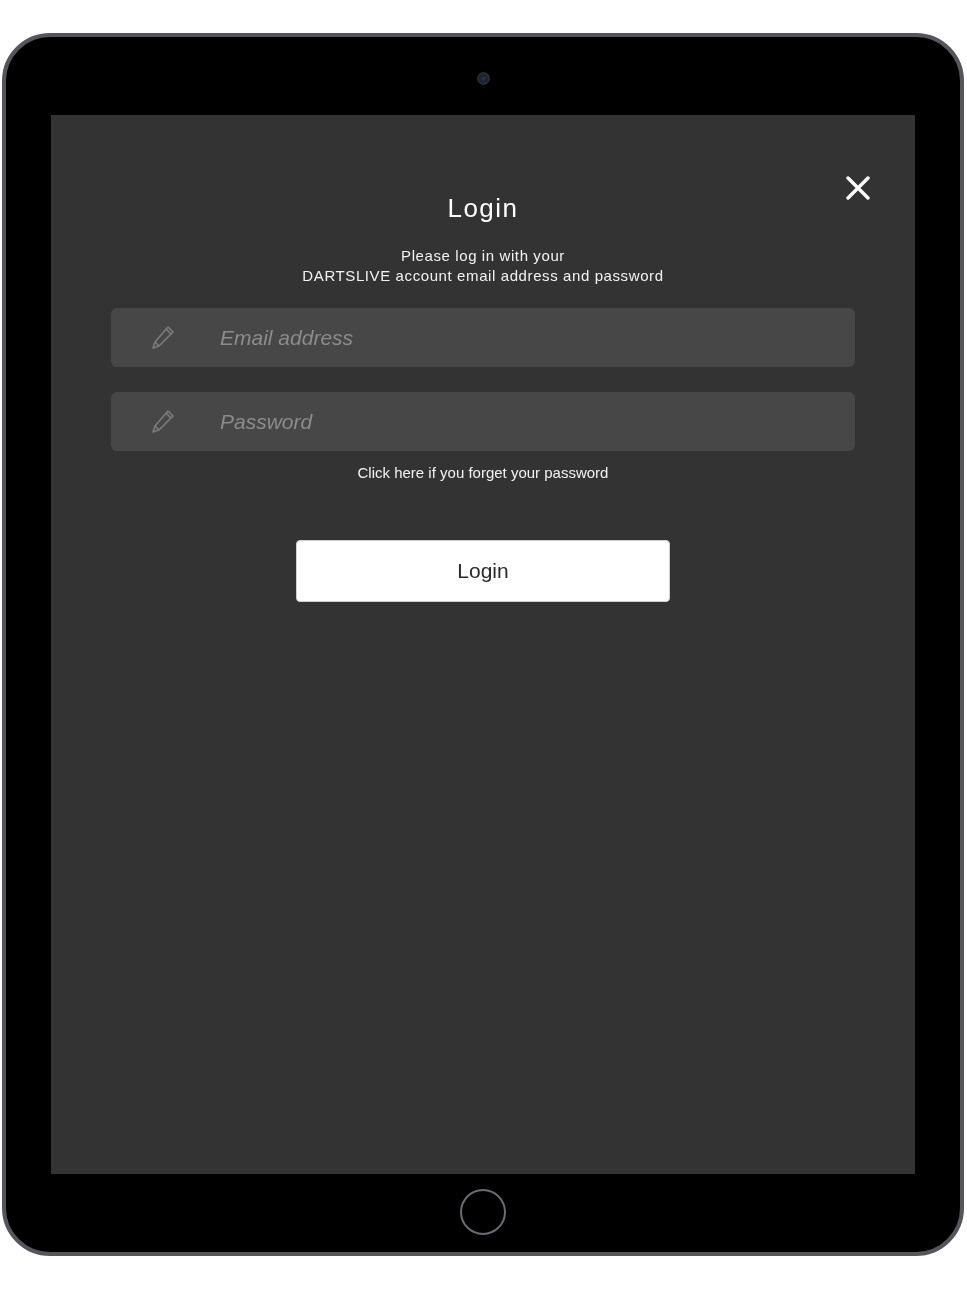 This screenshot has width=967, height=1290. Describe the element at coordinates (483, 266) in the screenshot. I see `instructions-text: Please log in with your DARTSLIVE account email address and password` at that location.